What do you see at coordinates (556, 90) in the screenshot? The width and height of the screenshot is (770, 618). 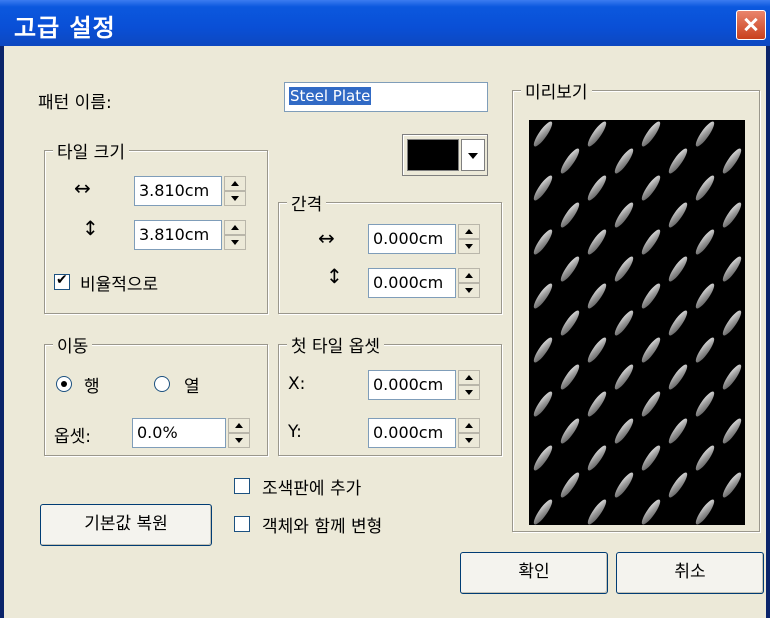 I see `preview-legend: 미리보기` at bounding box center [556, 90].